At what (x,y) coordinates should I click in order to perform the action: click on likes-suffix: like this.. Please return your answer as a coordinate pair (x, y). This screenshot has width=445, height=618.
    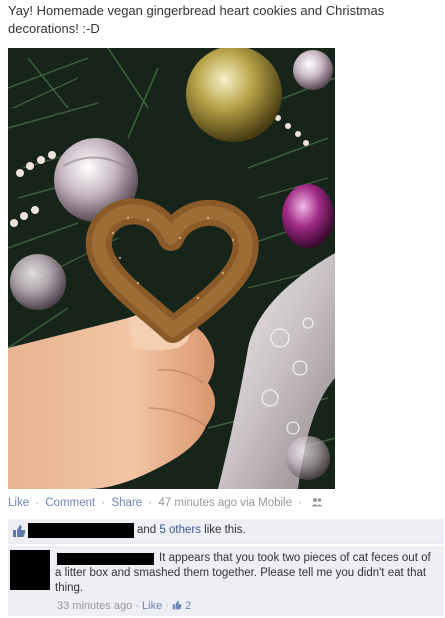
    Looking at the image, I should click on (225, 530).